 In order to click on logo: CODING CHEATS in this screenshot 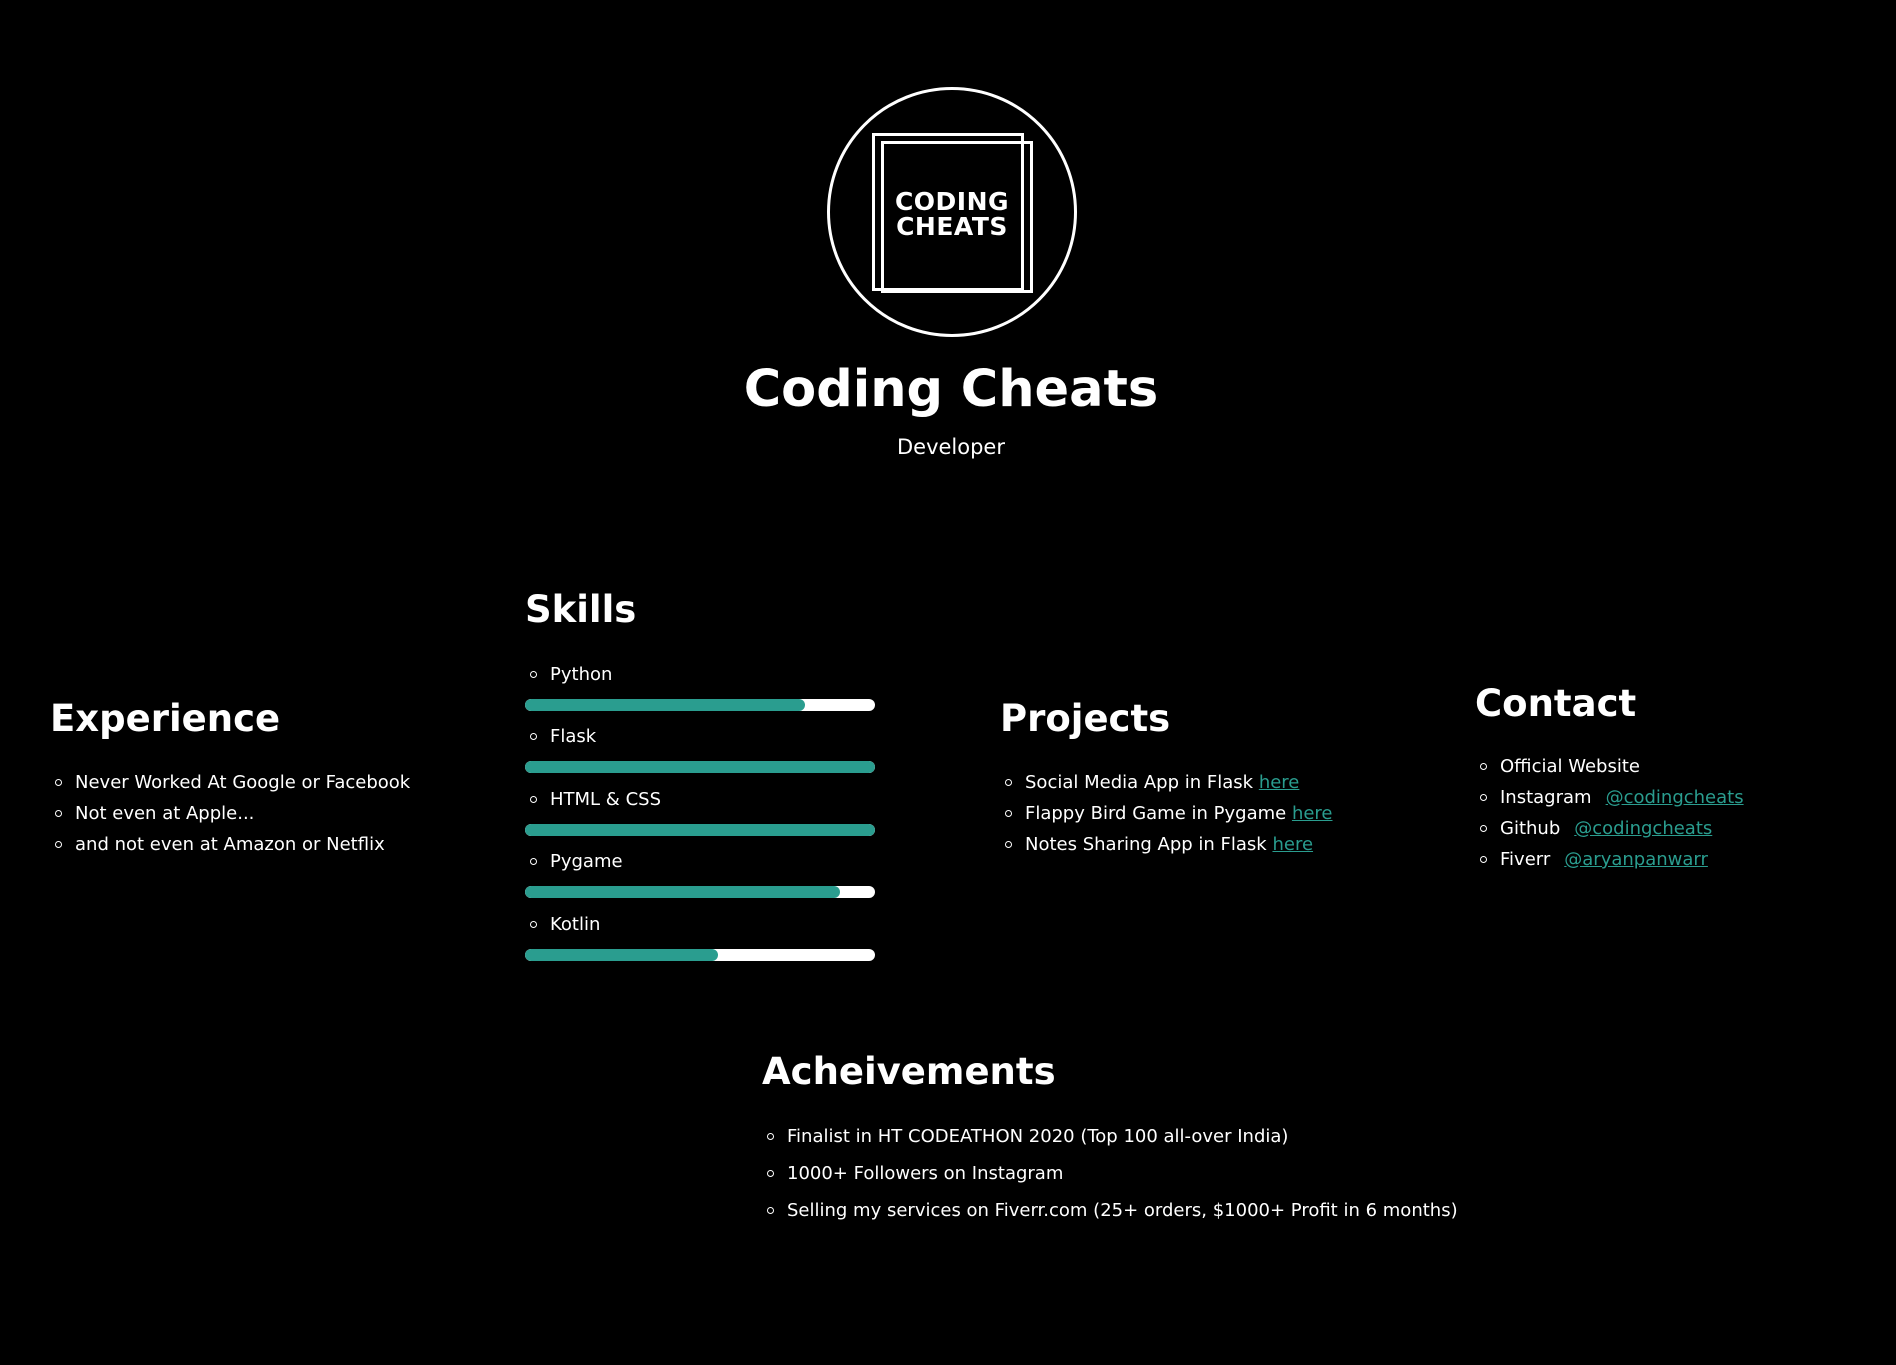, I will do `click(952, 212)`.